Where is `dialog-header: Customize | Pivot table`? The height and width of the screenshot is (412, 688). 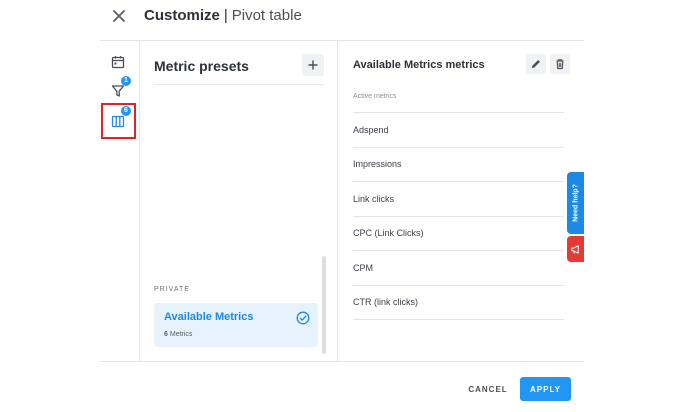
dialog-header: Customize | Pivot table is located at coordinates (344, 20).